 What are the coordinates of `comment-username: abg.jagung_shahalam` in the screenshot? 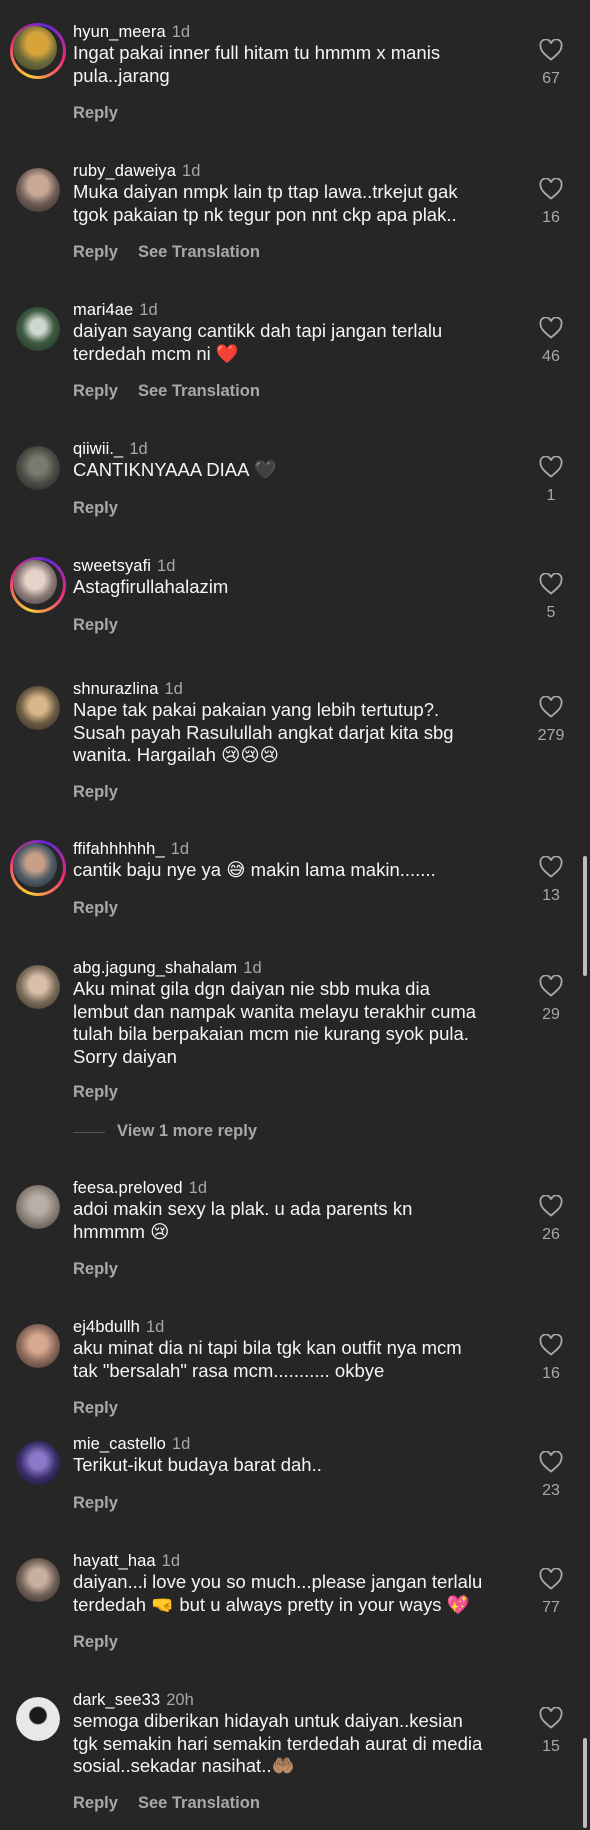 It's located at (155, 968).